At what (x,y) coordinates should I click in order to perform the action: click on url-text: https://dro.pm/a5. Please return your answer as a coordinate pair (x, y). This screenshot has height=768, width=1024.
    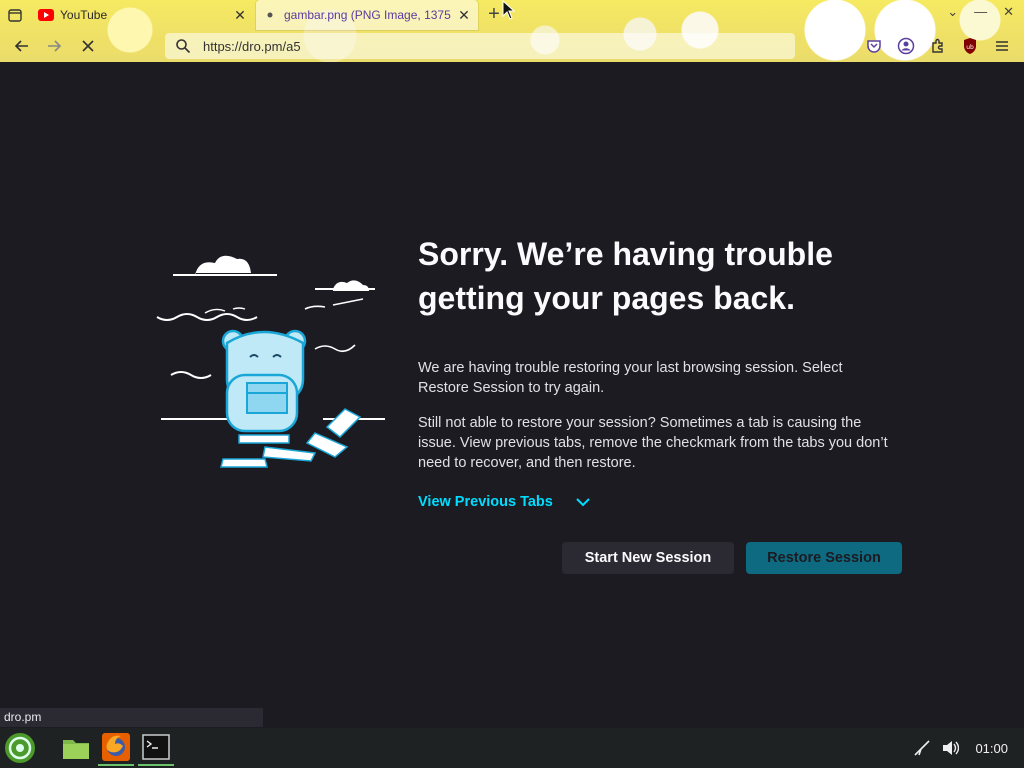
    Looking at the image, I should click on (252, 46).